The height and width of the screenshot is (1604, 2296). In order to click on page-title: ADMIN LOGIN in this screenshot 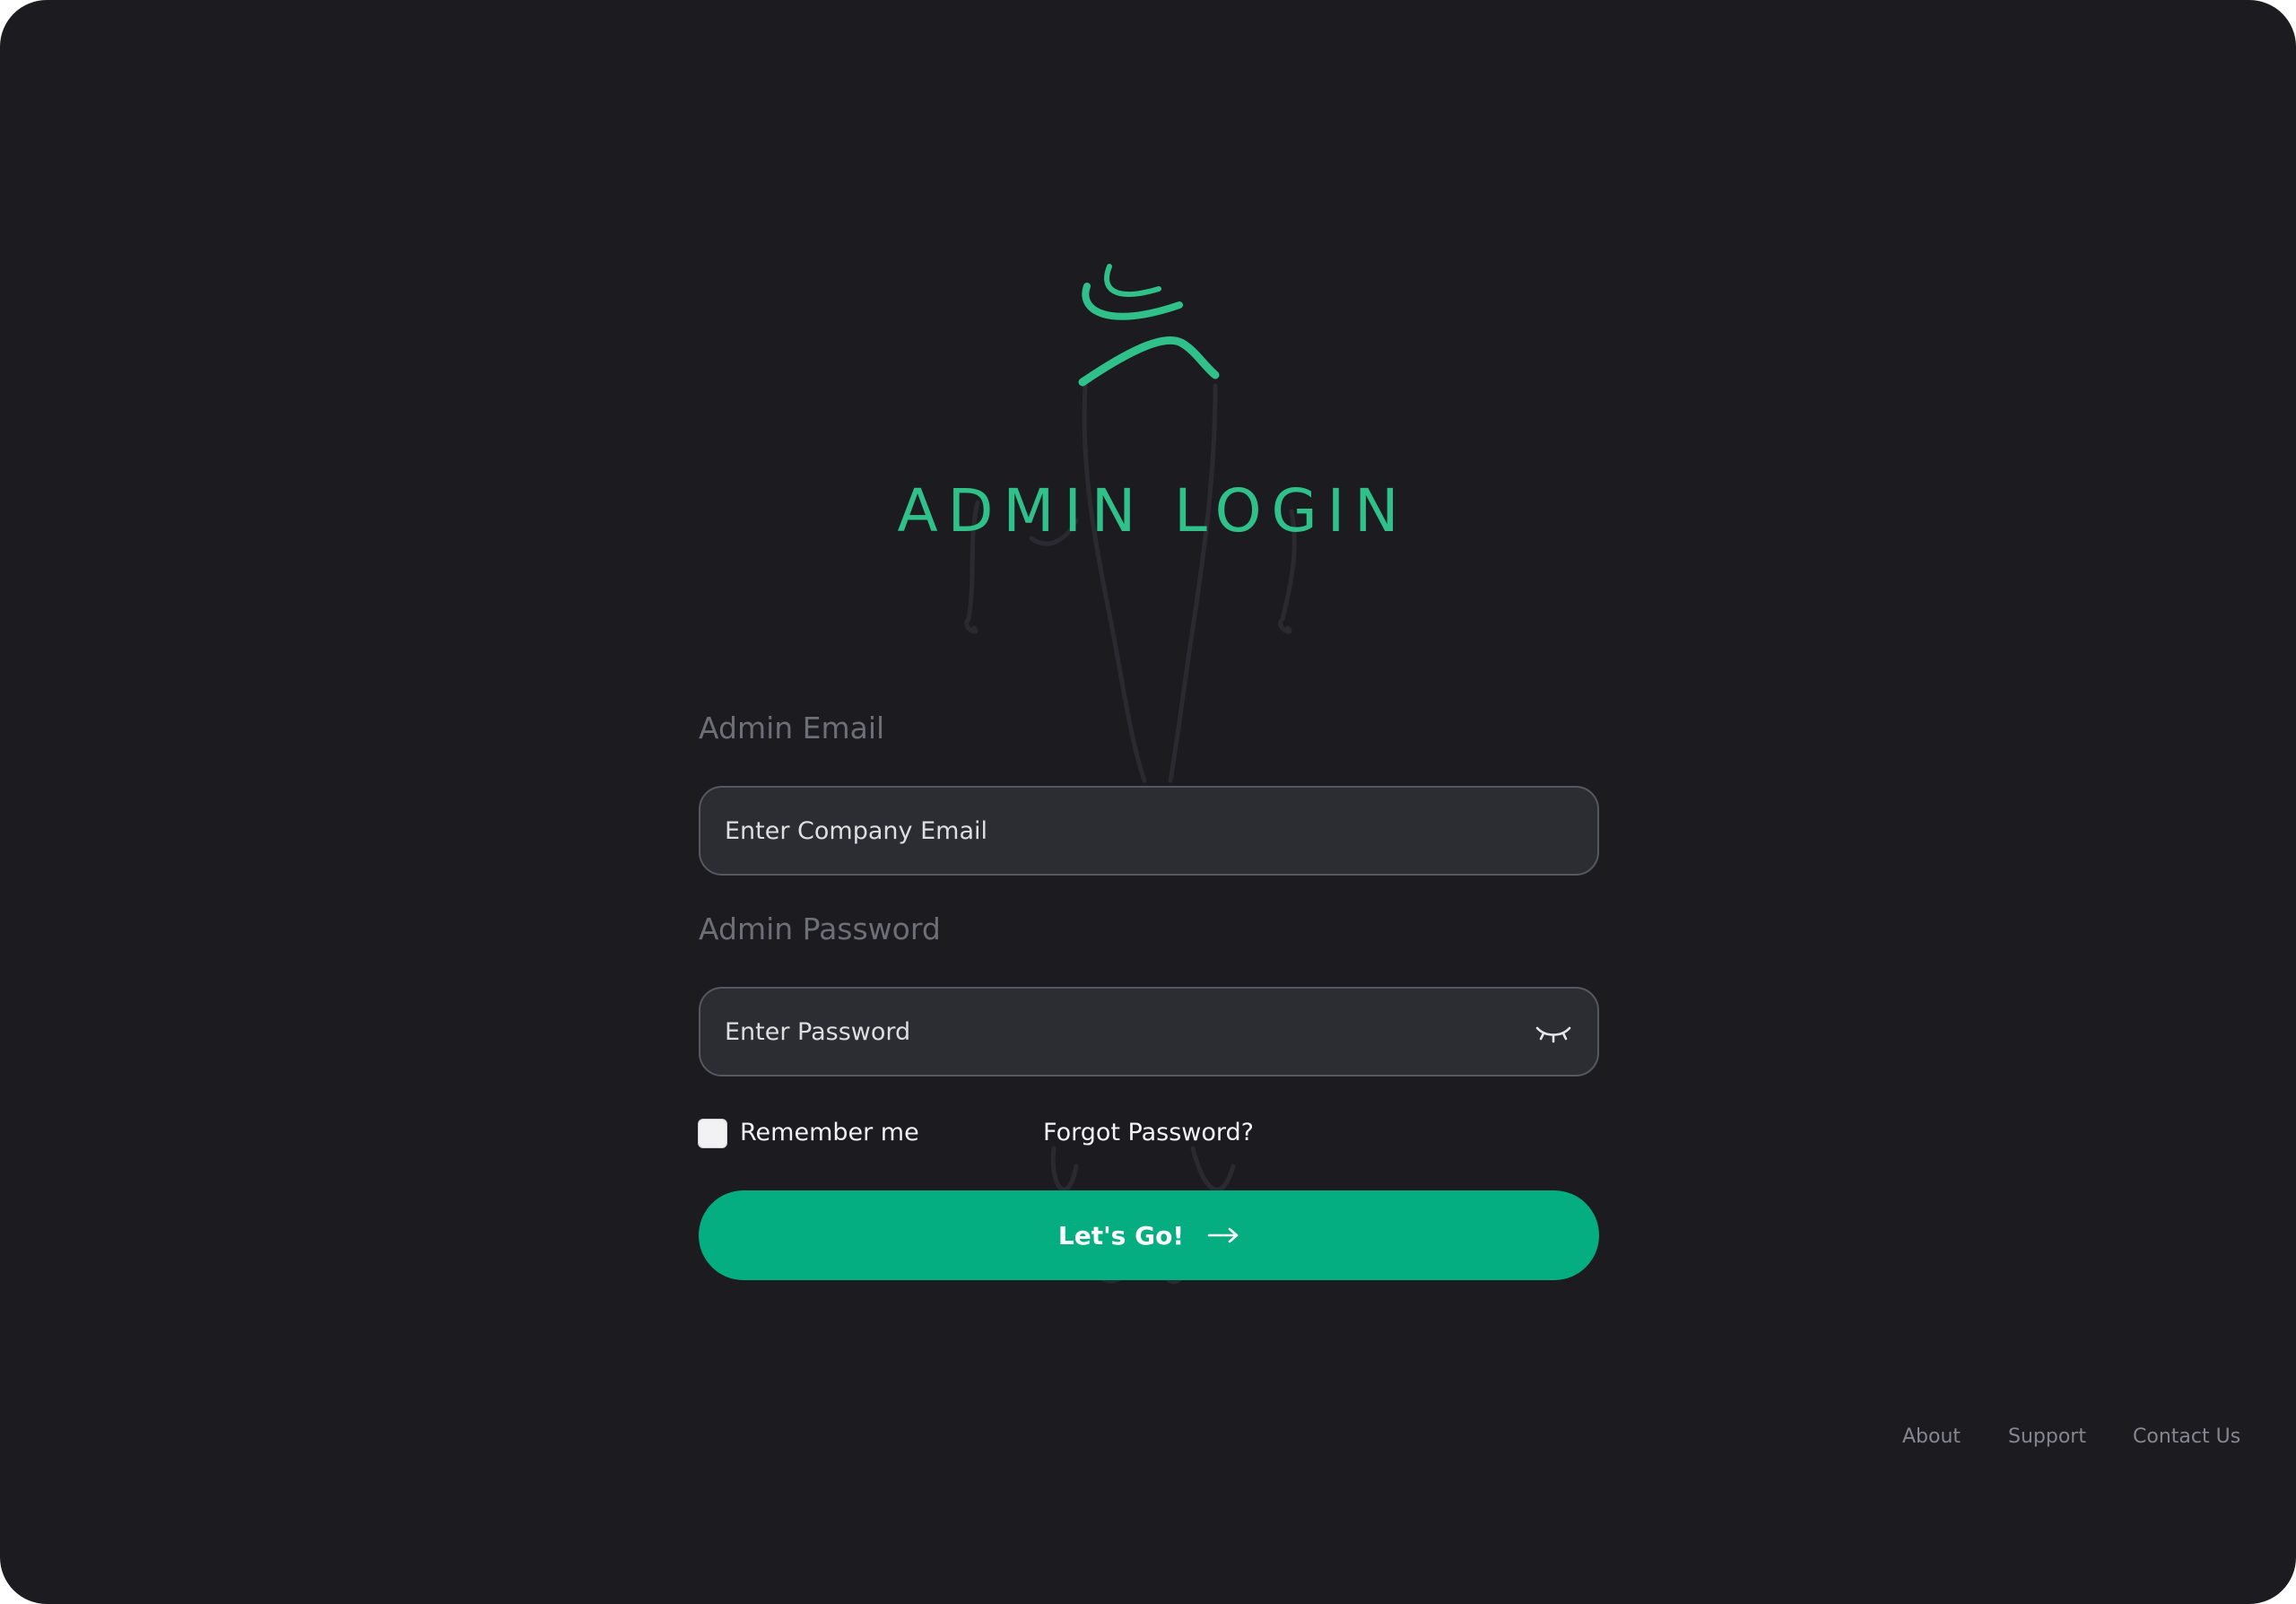, I will do `click(1153, 510)`.